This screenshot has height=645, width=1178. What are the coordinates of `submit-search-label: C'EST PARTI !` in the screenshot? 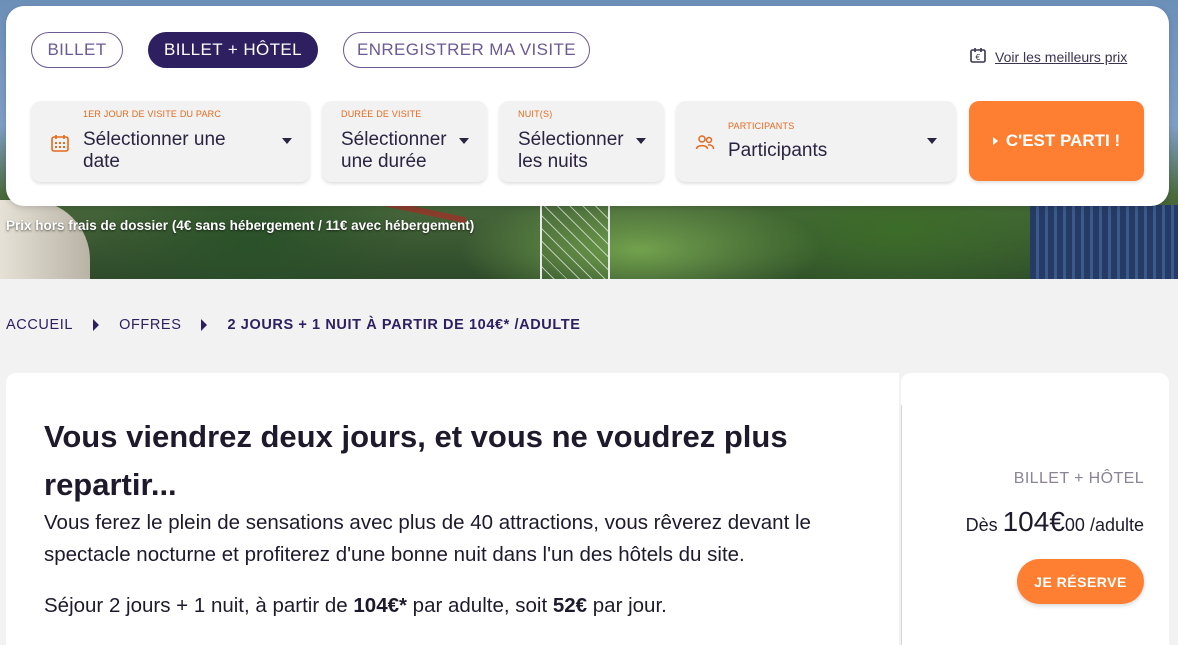 It's located at (1063, 140).